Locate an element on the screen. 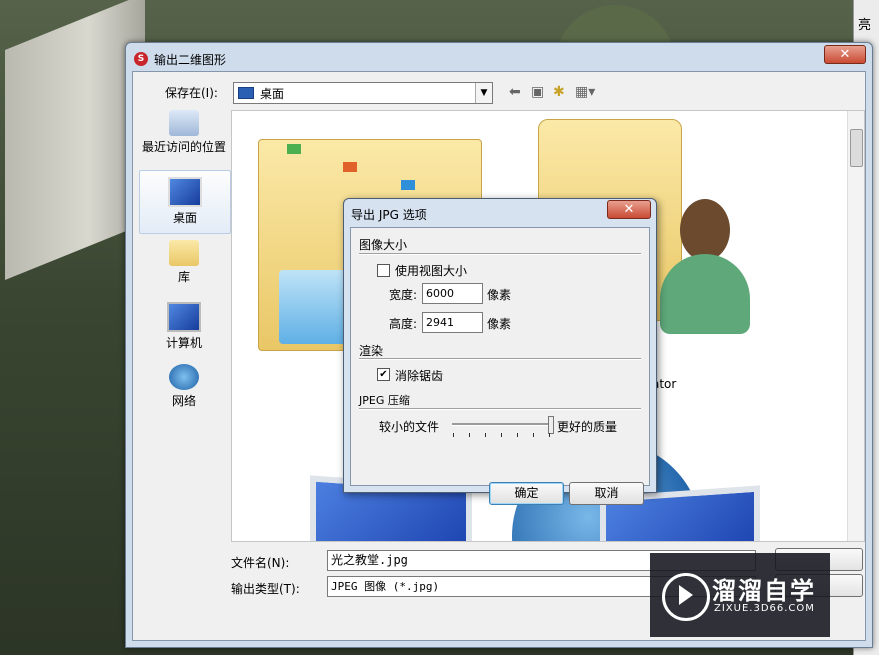 The height and width of the screenshot is (655, 879). height-input: 2941 is located at coordinates (452, 322).